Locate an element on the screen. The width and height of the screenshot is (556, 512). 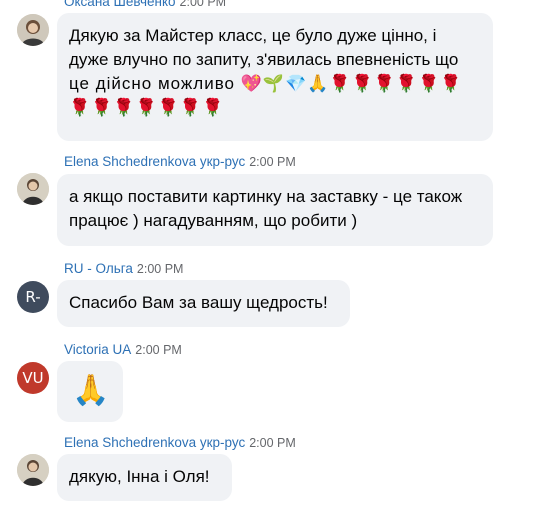
avatar: R- is located at coordinates (33, 297).